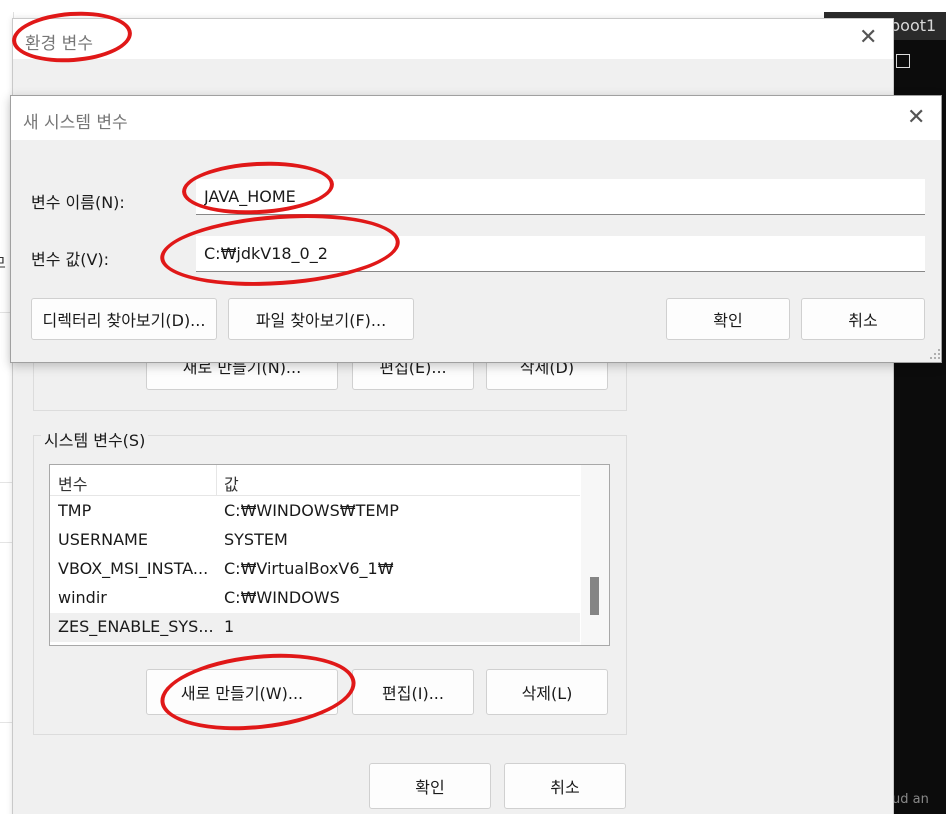 This screenshot has width=946, height=814. I want to click on env-cancel-button: 취소, so click(565, 786).